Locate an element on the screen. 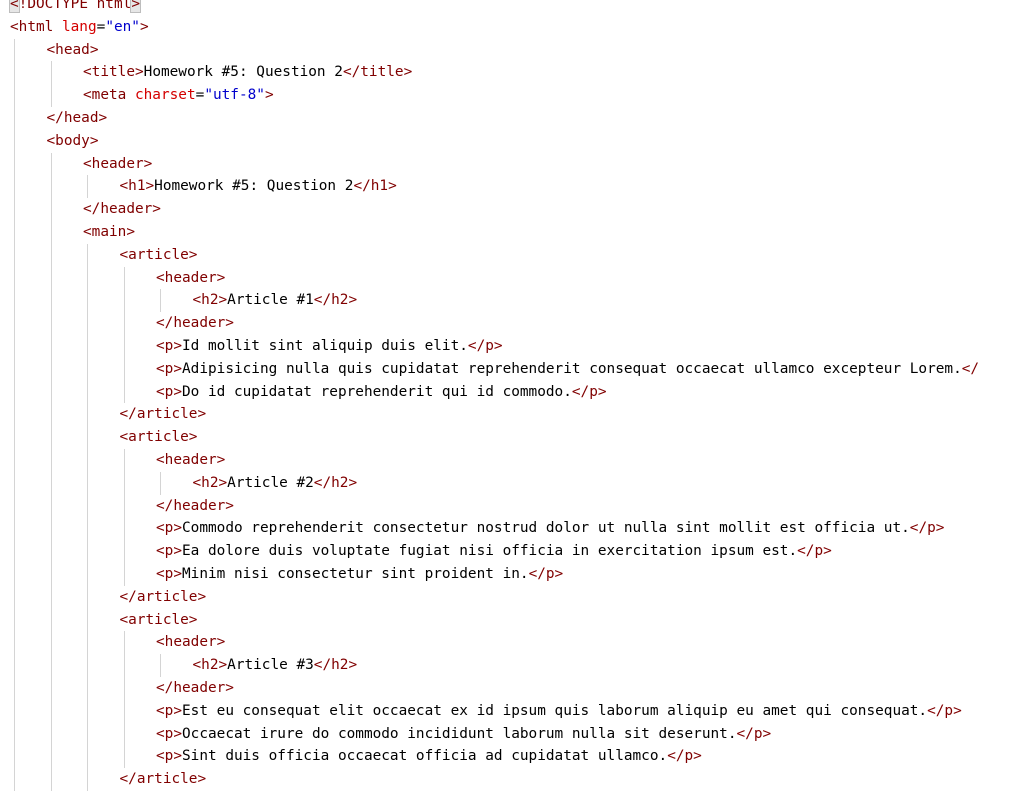 This screenshot has height=795, width=1024. code-token: <body> is located at coordinates (72, 140).